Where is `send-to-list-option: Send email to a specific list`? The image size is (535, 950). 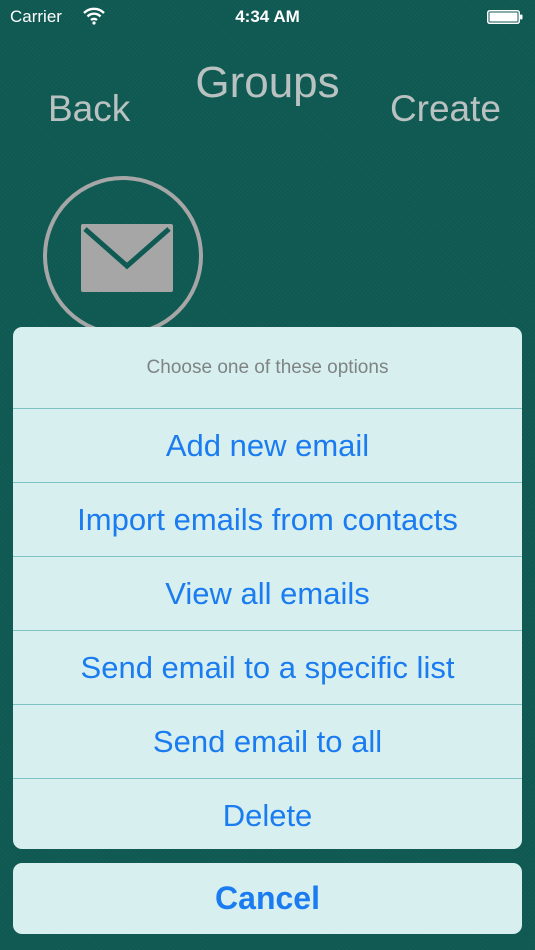
send-to-list-option: Send email to a specific list is located at coordinates (267, 668).